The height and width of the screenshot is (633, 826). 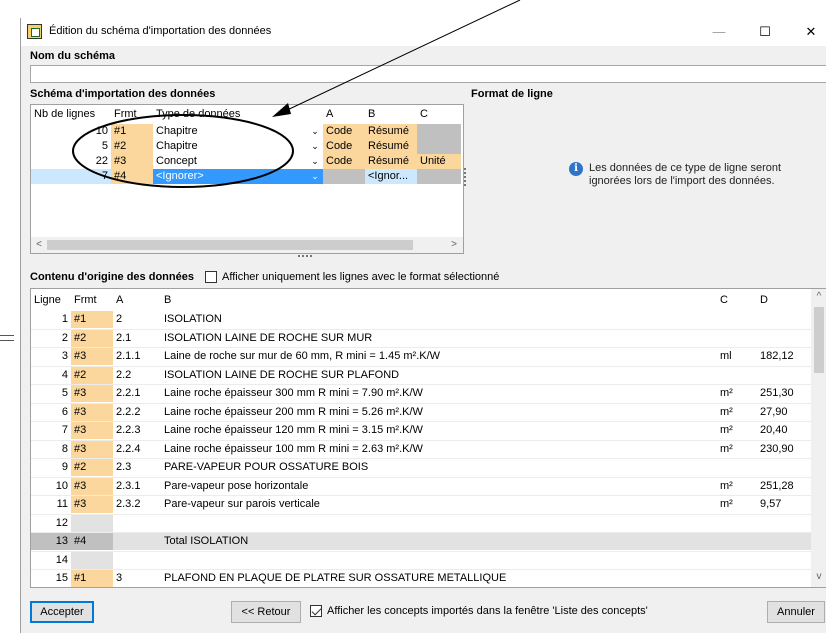 I want to click on data-cell: 7, so click(x=64, y=430).